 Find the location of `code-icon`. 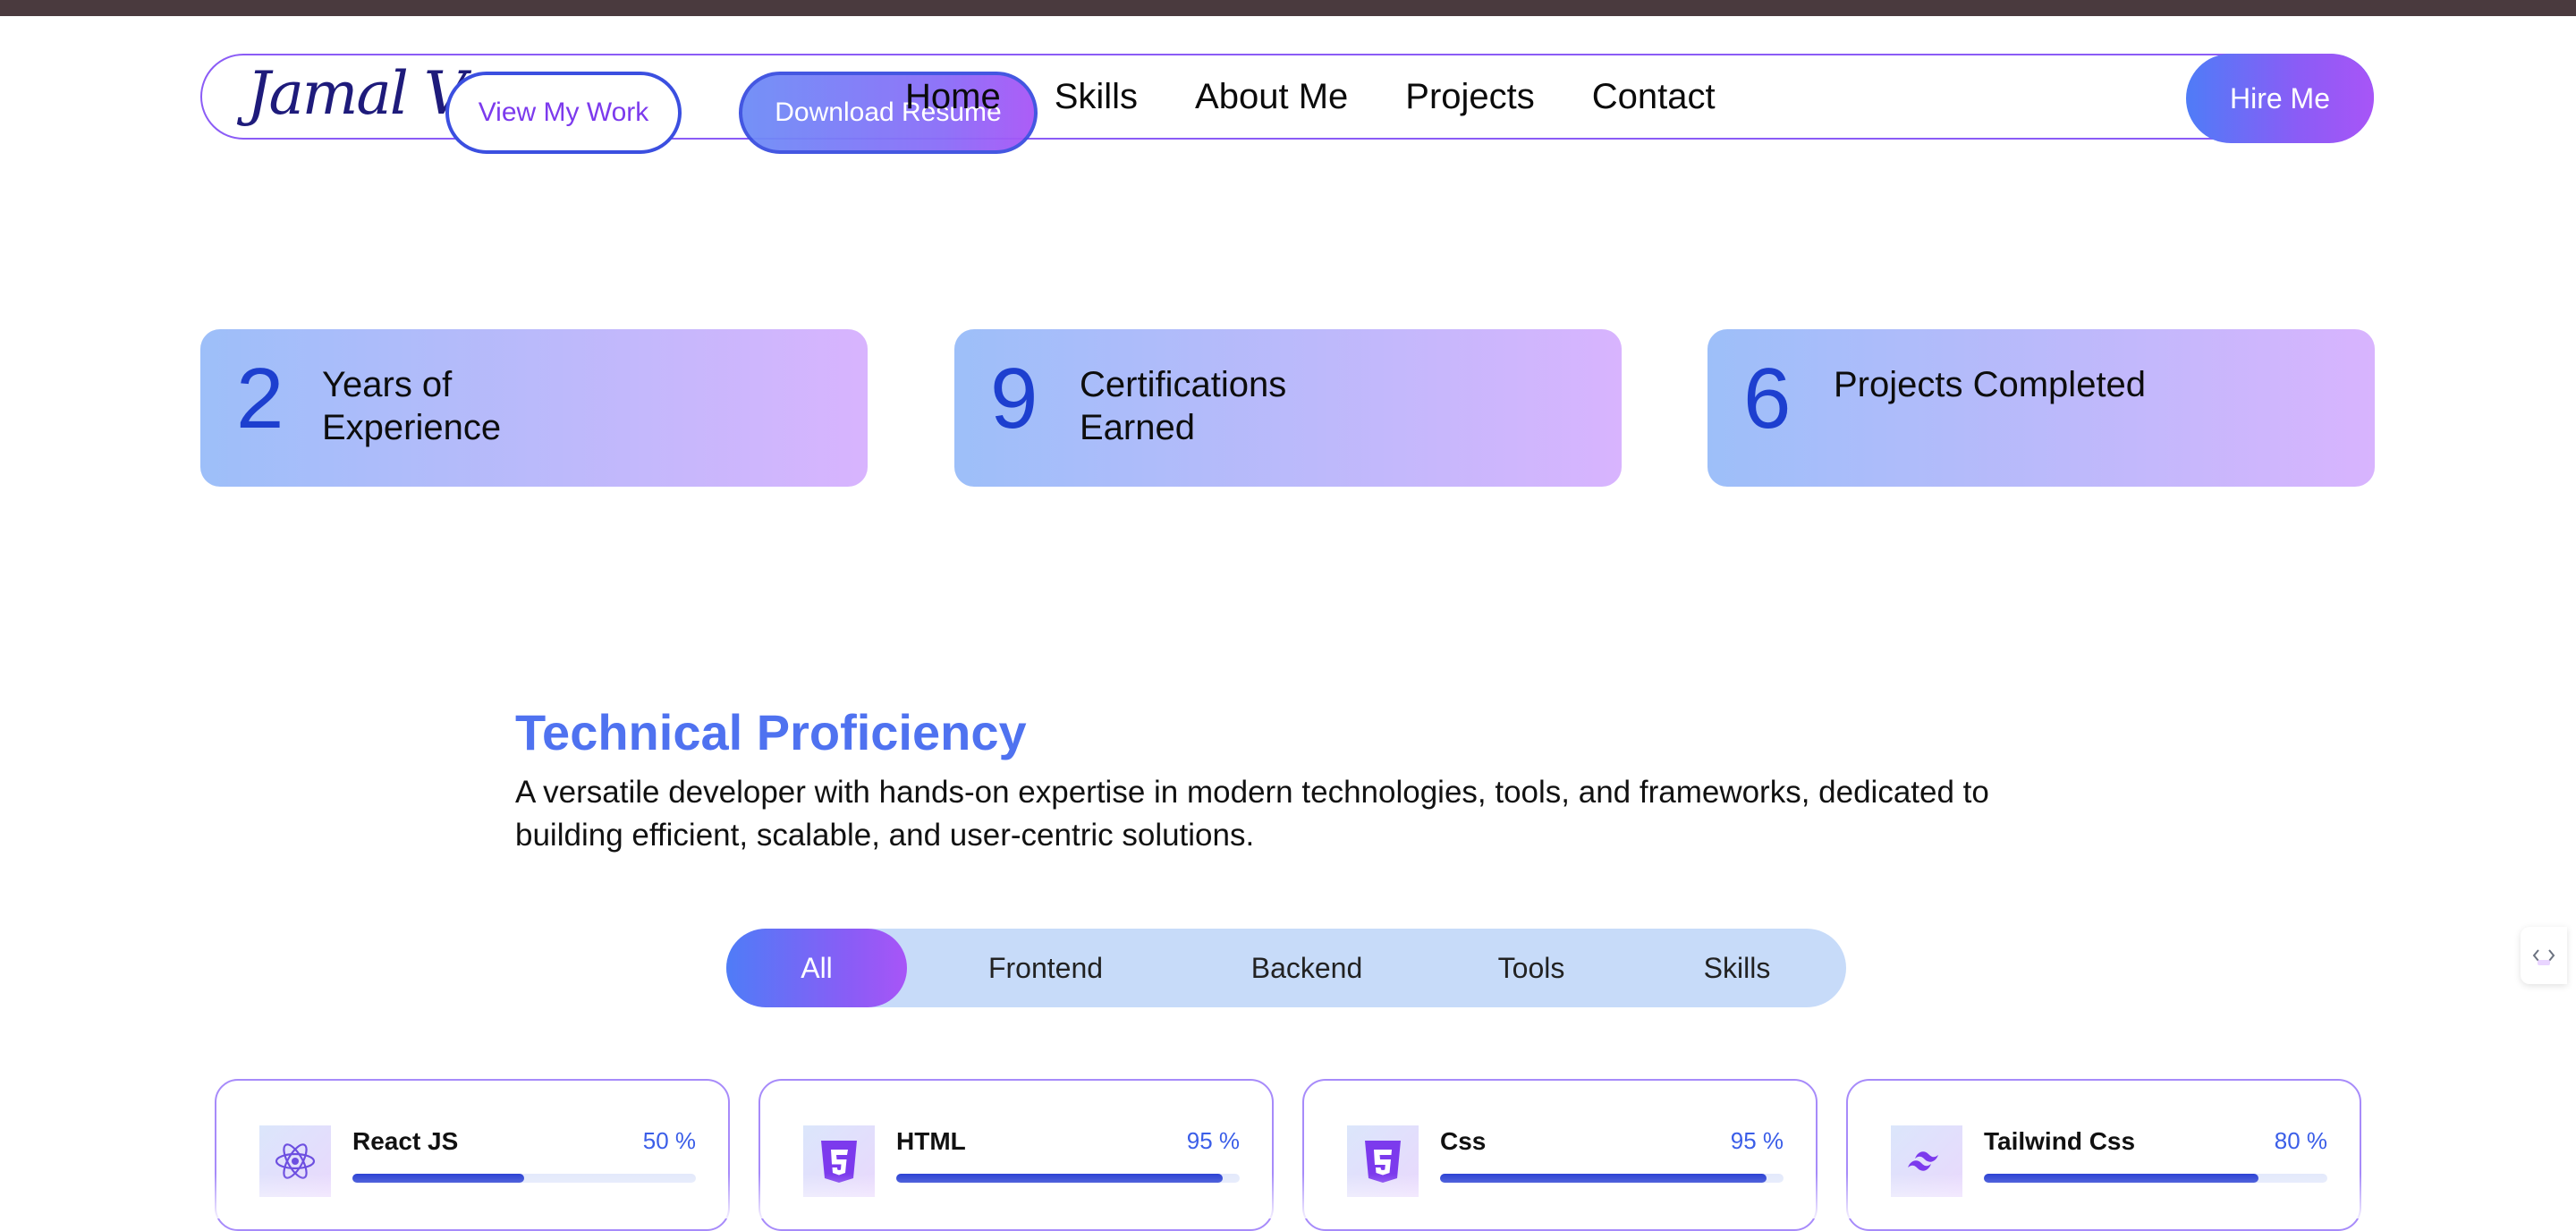

code-icon is located at coordinates (2543, 957).